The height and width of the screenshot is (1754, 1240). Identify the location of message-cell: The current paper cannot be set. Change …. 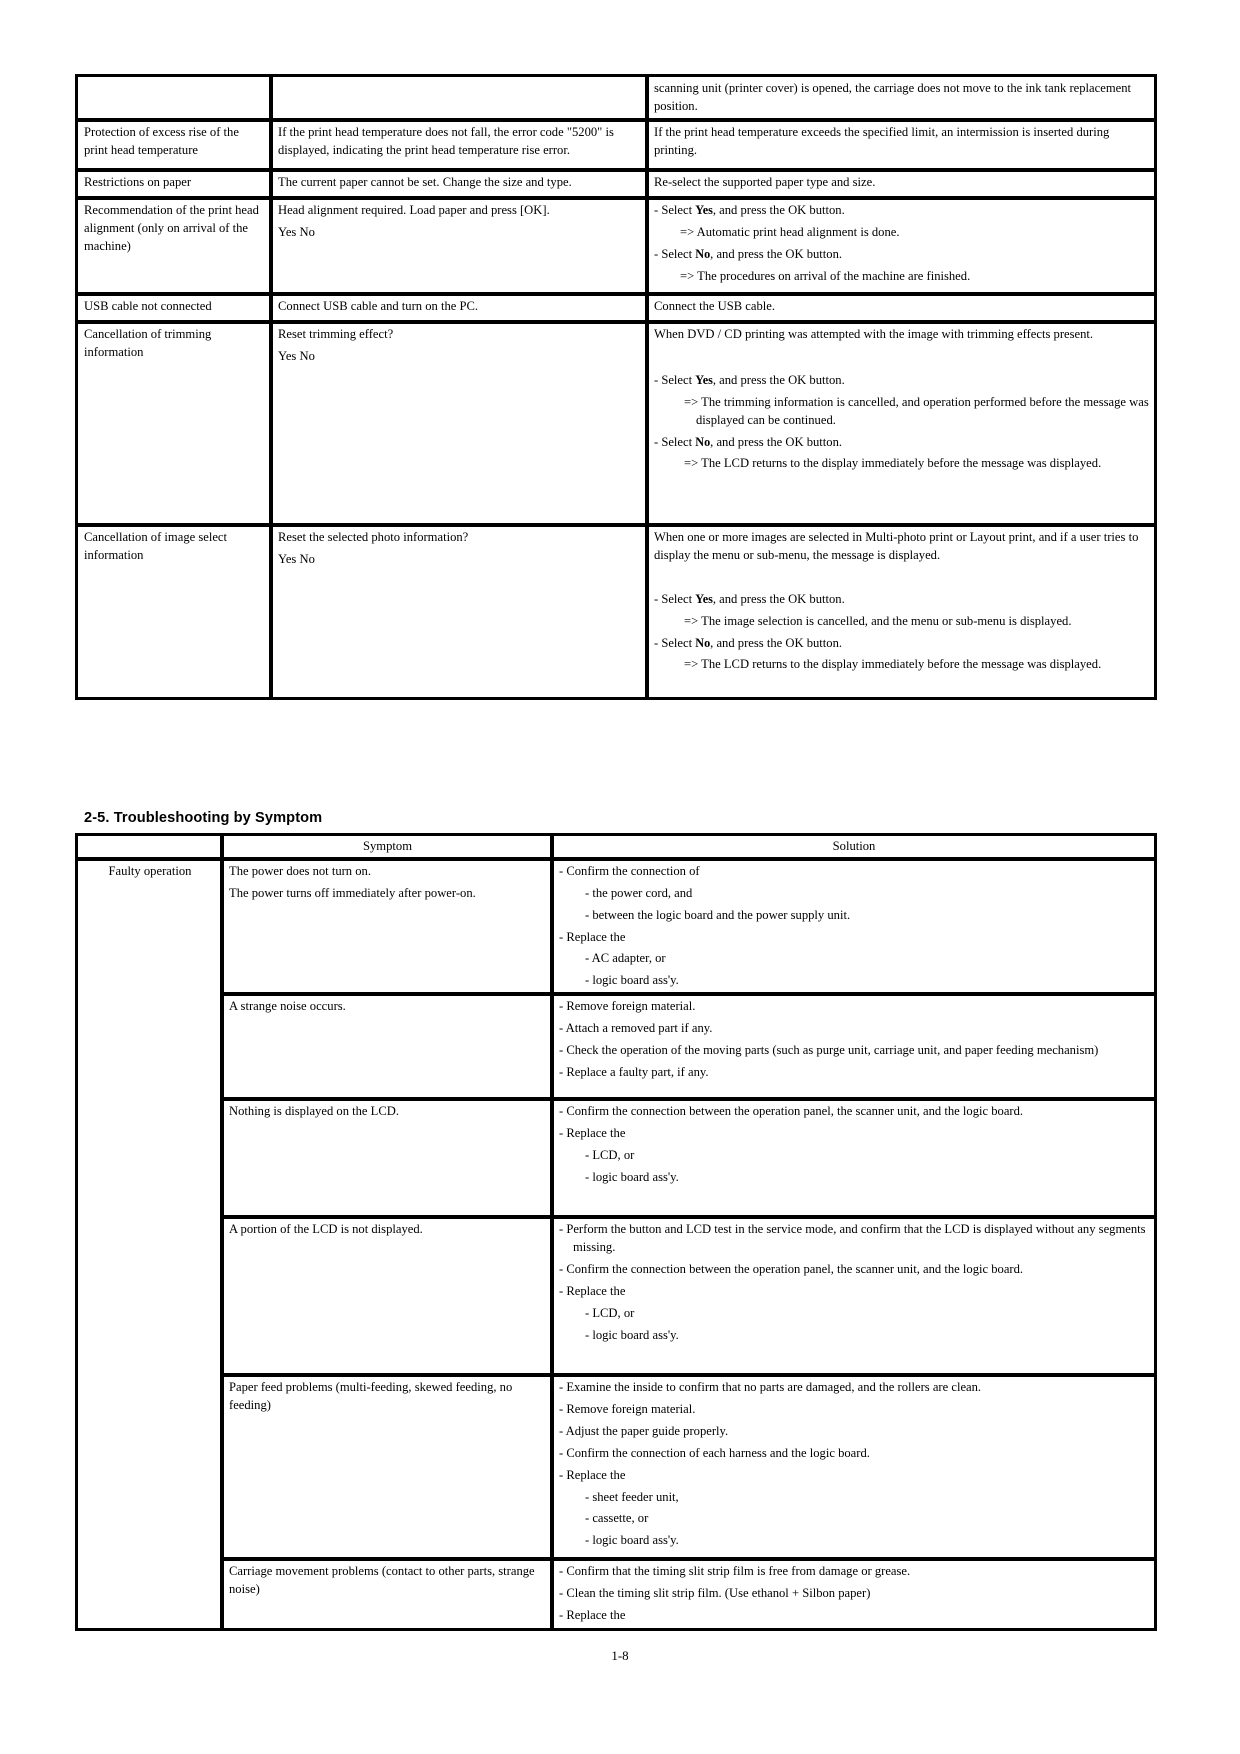
(459, 184).